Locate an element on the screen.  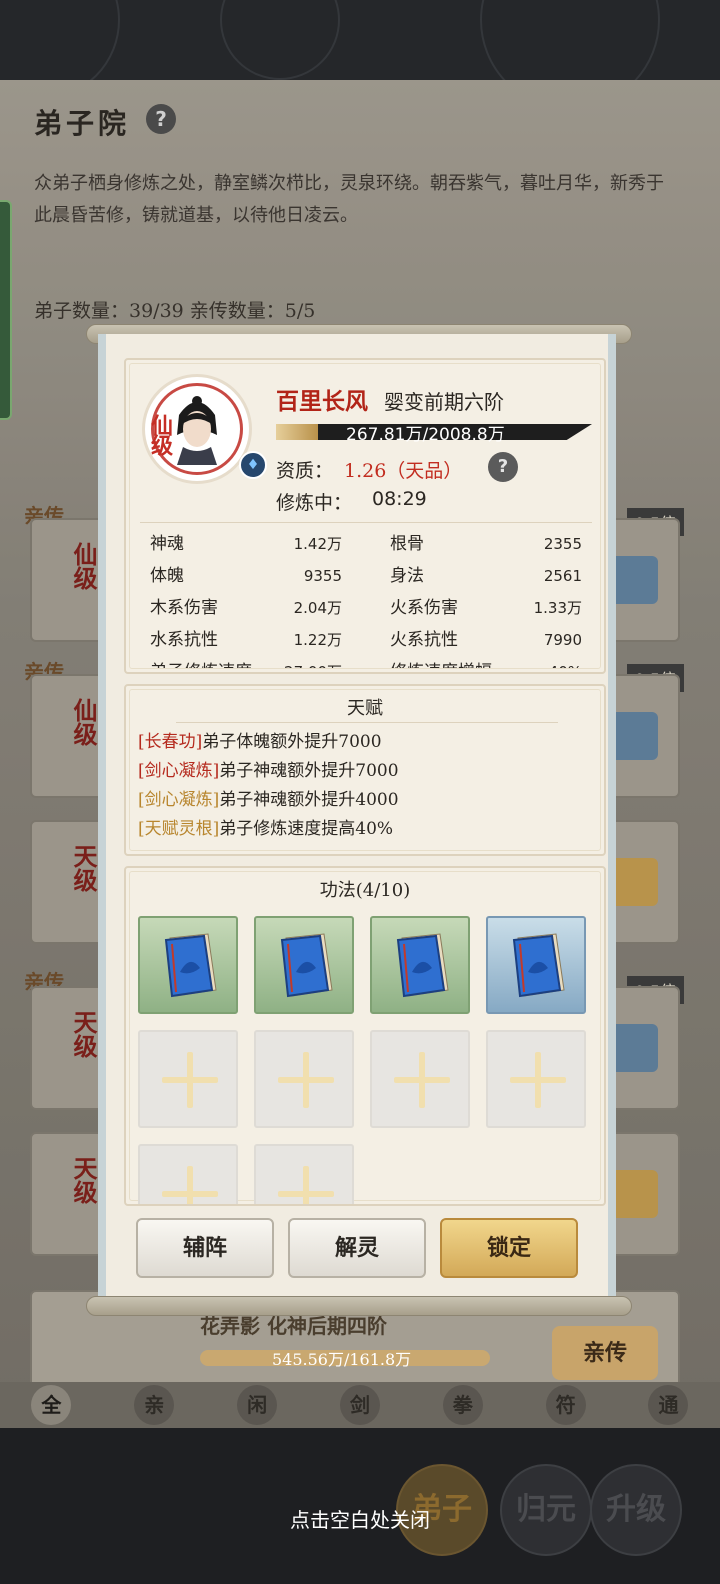
filter-fist: 拳 is located at coordinates (462, 1405).